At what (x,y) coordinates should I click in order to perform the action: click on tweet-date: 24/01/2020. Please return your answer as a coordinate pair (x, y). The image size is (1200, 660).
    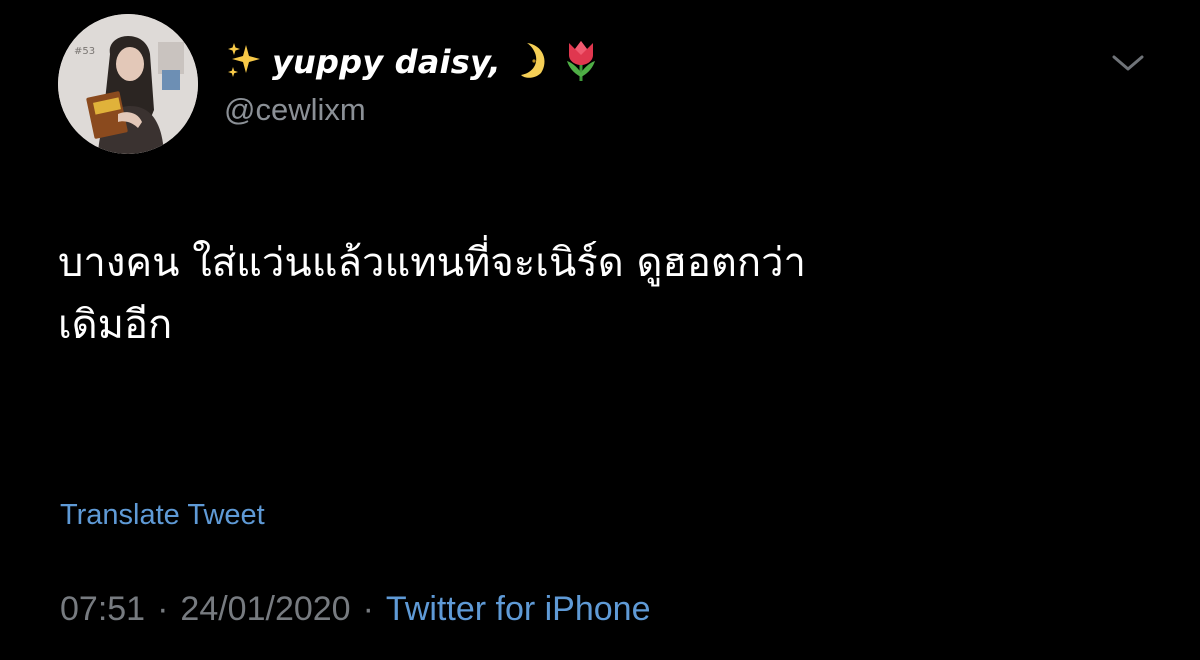
    Looking at the image, I should click on (265, 609).